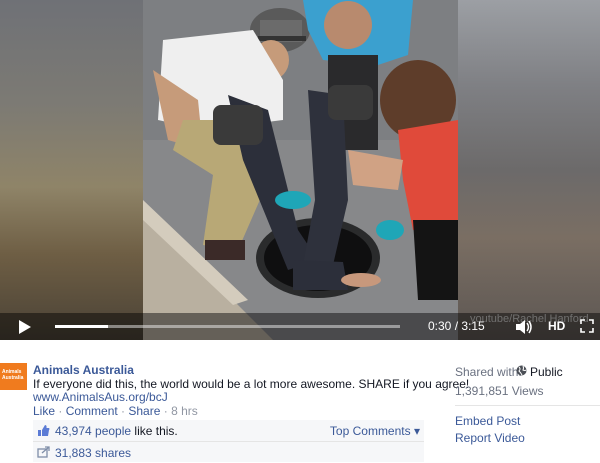  I want to click on globe-icon, so click(521, 370).